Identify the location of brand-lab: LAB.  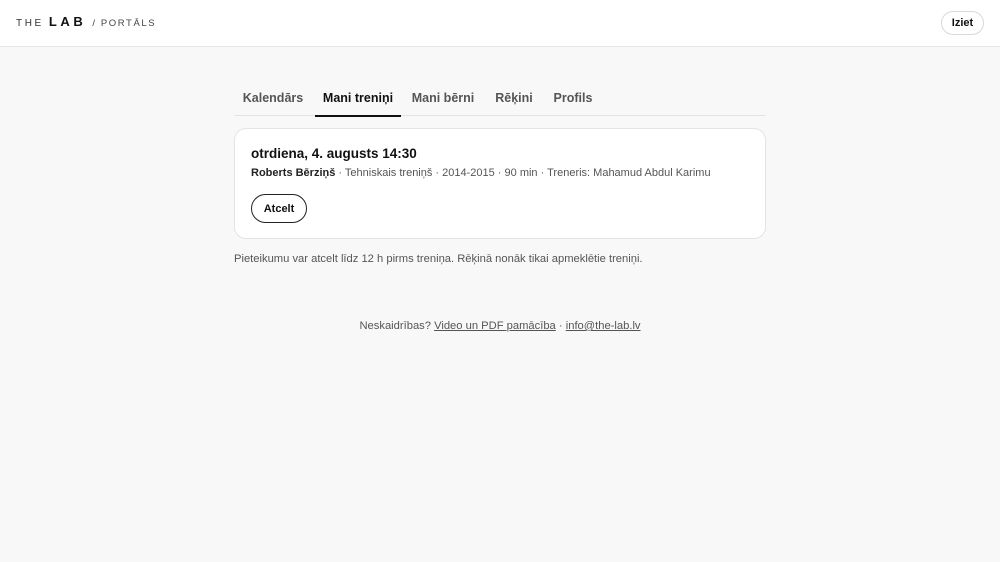
(67, 21).